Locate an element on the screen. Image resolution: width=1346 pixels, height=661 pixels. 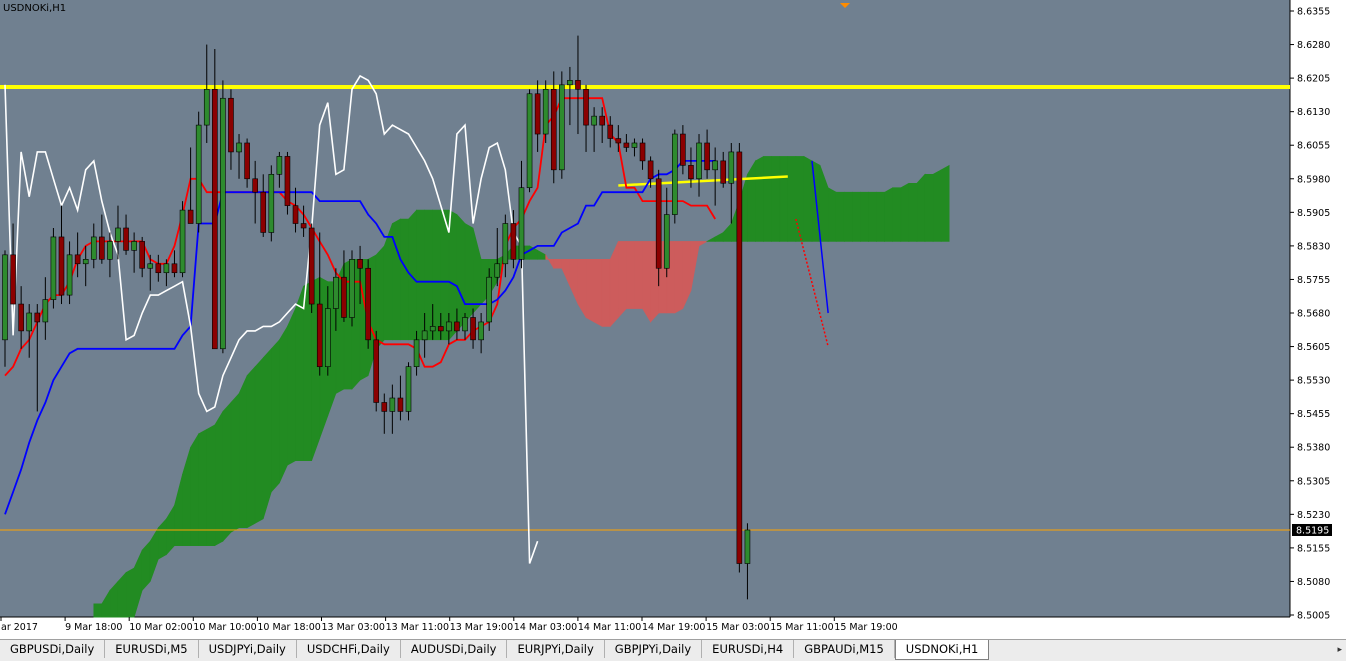
time-tick-label: 14 Mar 03:00 is located at coordinates (545, 627).